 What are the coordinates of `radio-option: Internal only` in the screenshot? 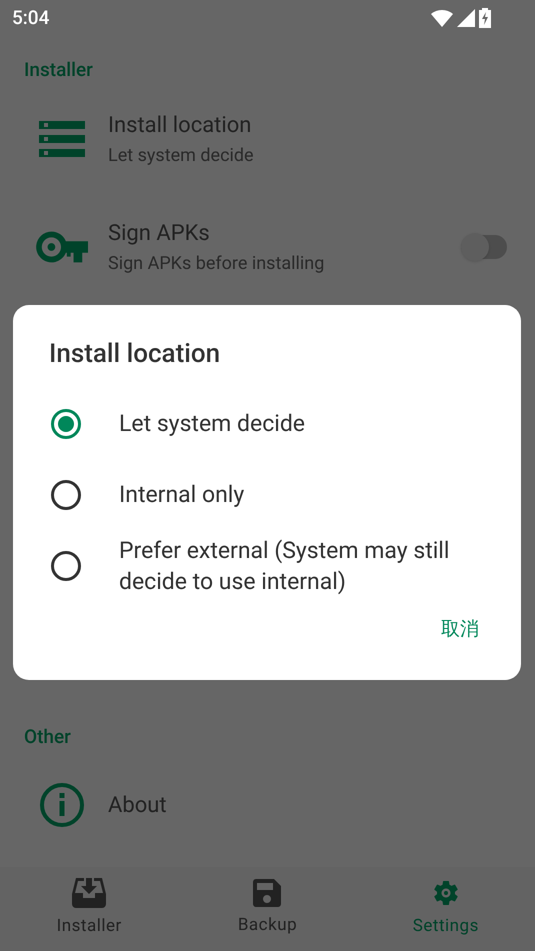 It's located at (267, 494).